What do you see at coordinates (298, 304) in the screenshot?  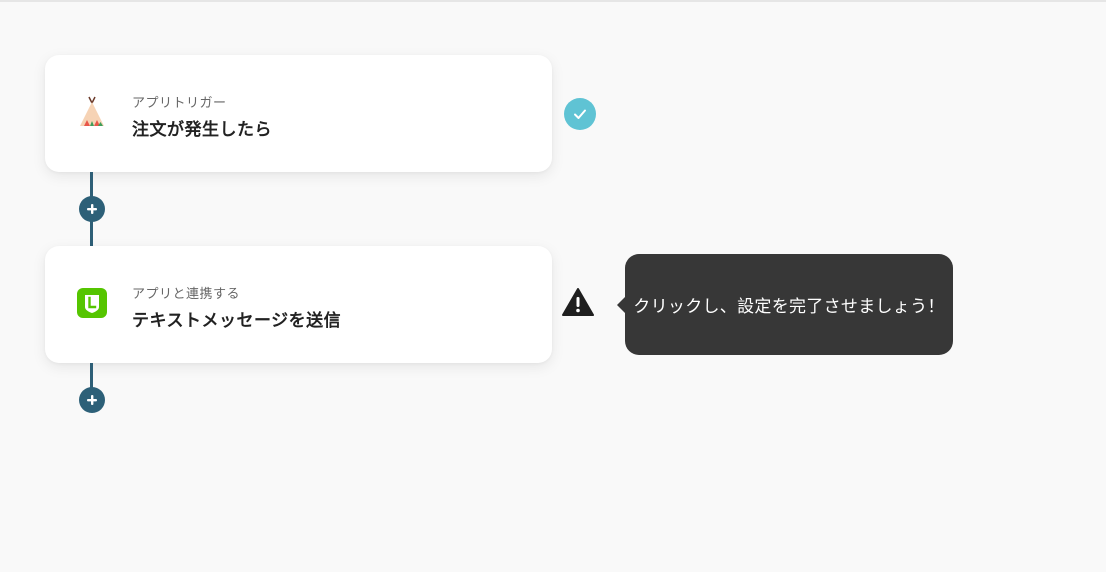 I see `action-step-card: アプリと連携する テキストメッセージを送信` at bounding box center [298, 304].